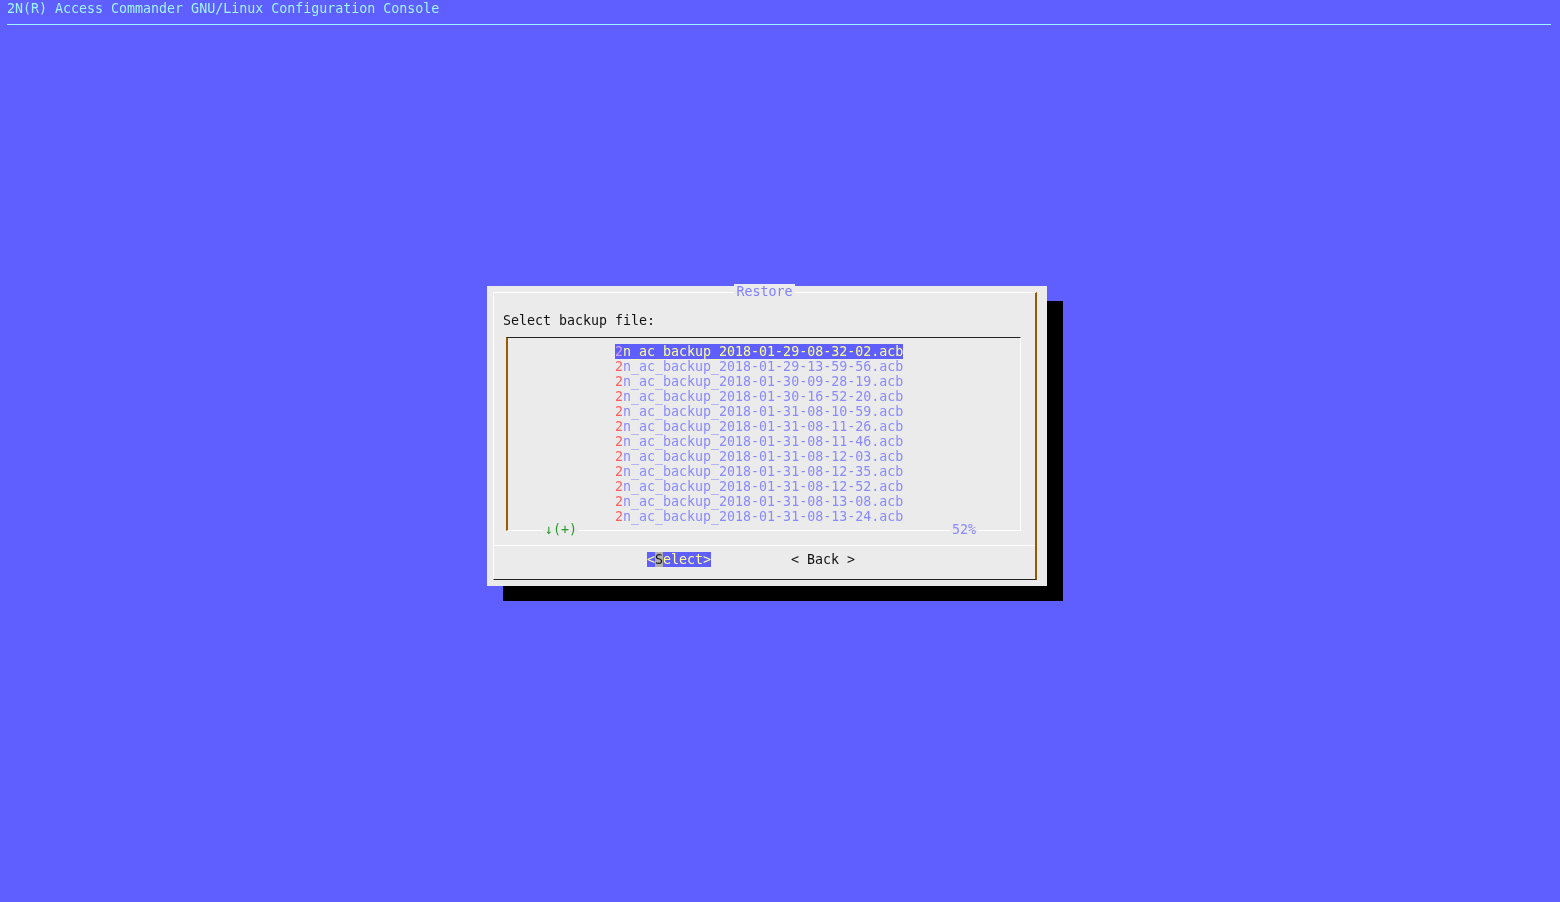  Describe the element at coordinates (963, 529) in the screenshot. I see `scroll-percent: 52%` at that location.